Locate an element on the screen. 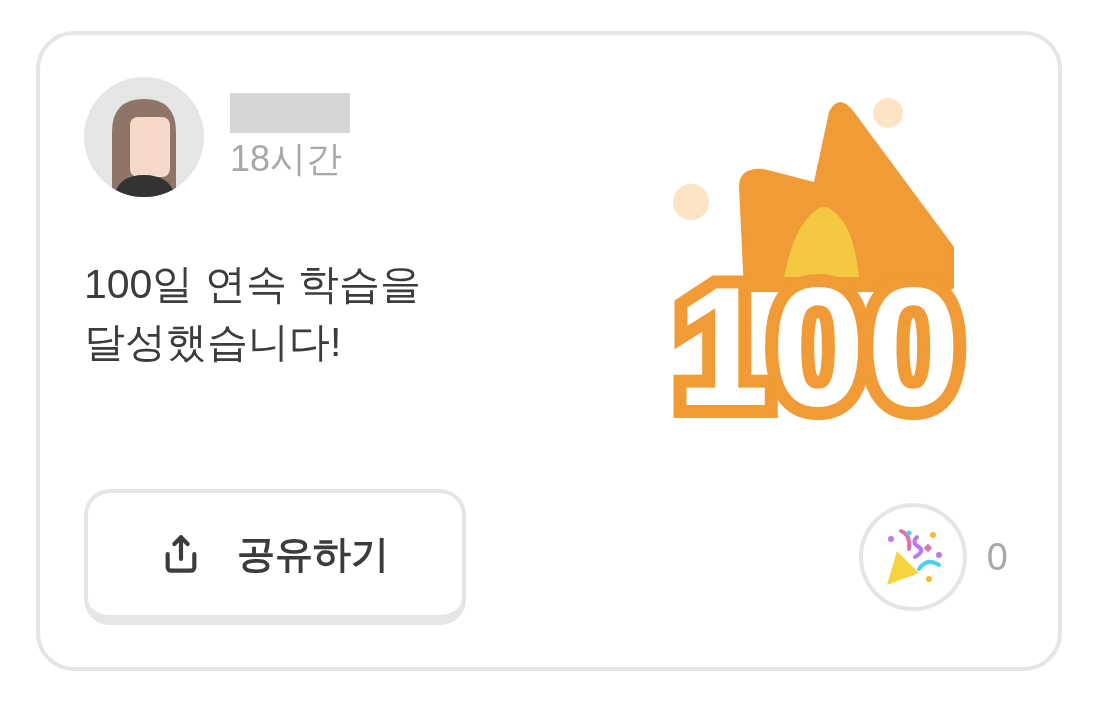  post-time: 18시간 is located at coordinates (287, 159).